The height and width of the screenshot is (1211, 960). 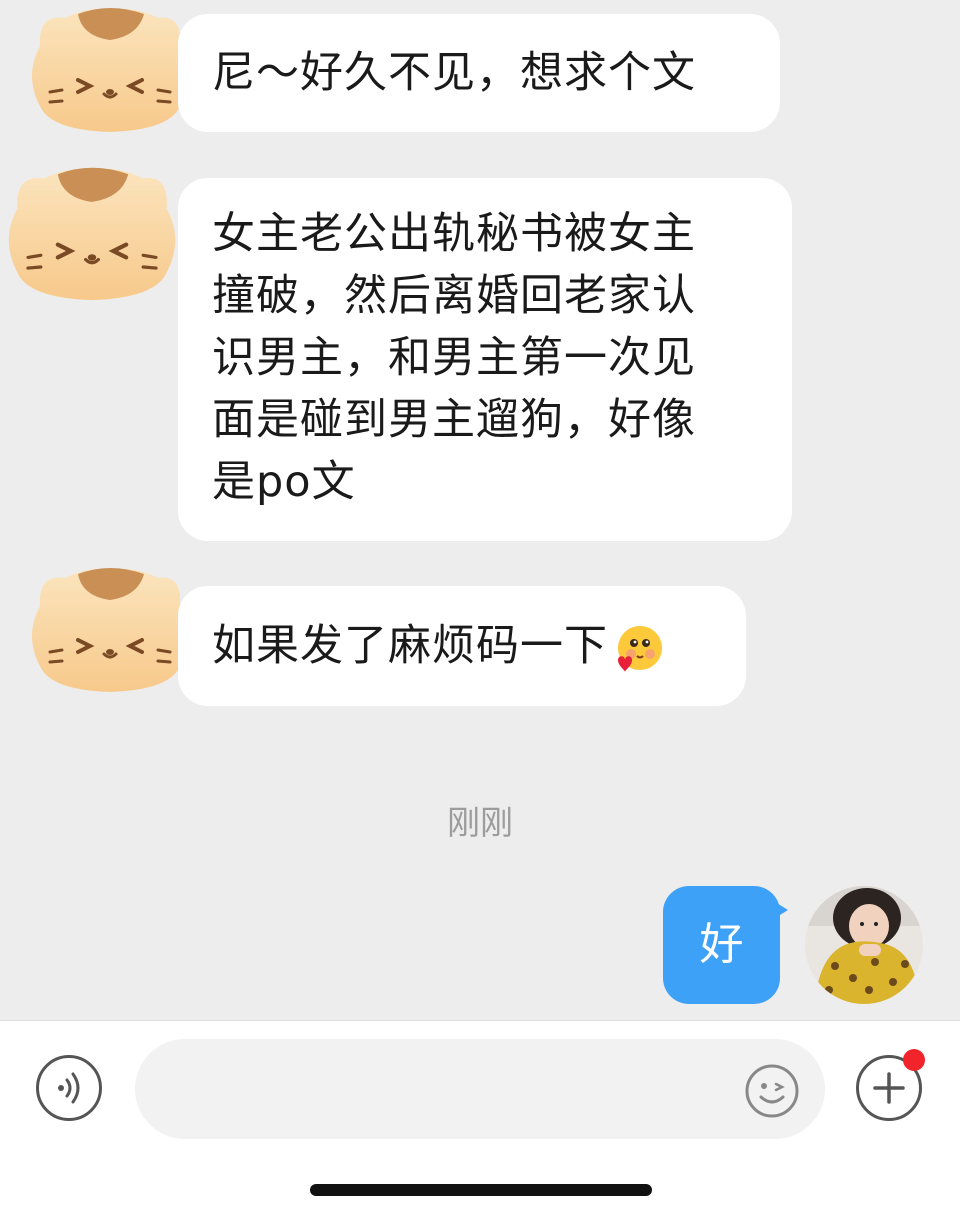 I want to click on reply-text: 好, so click(x=721, y=944).